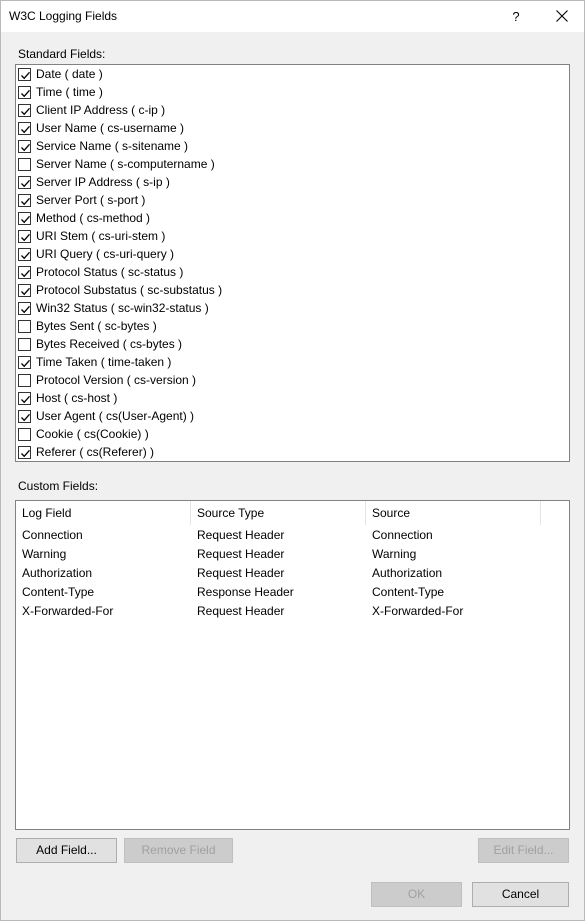  I want to click on standard-field-label: Referer ( cs(Referer) ), so click(95, 452).